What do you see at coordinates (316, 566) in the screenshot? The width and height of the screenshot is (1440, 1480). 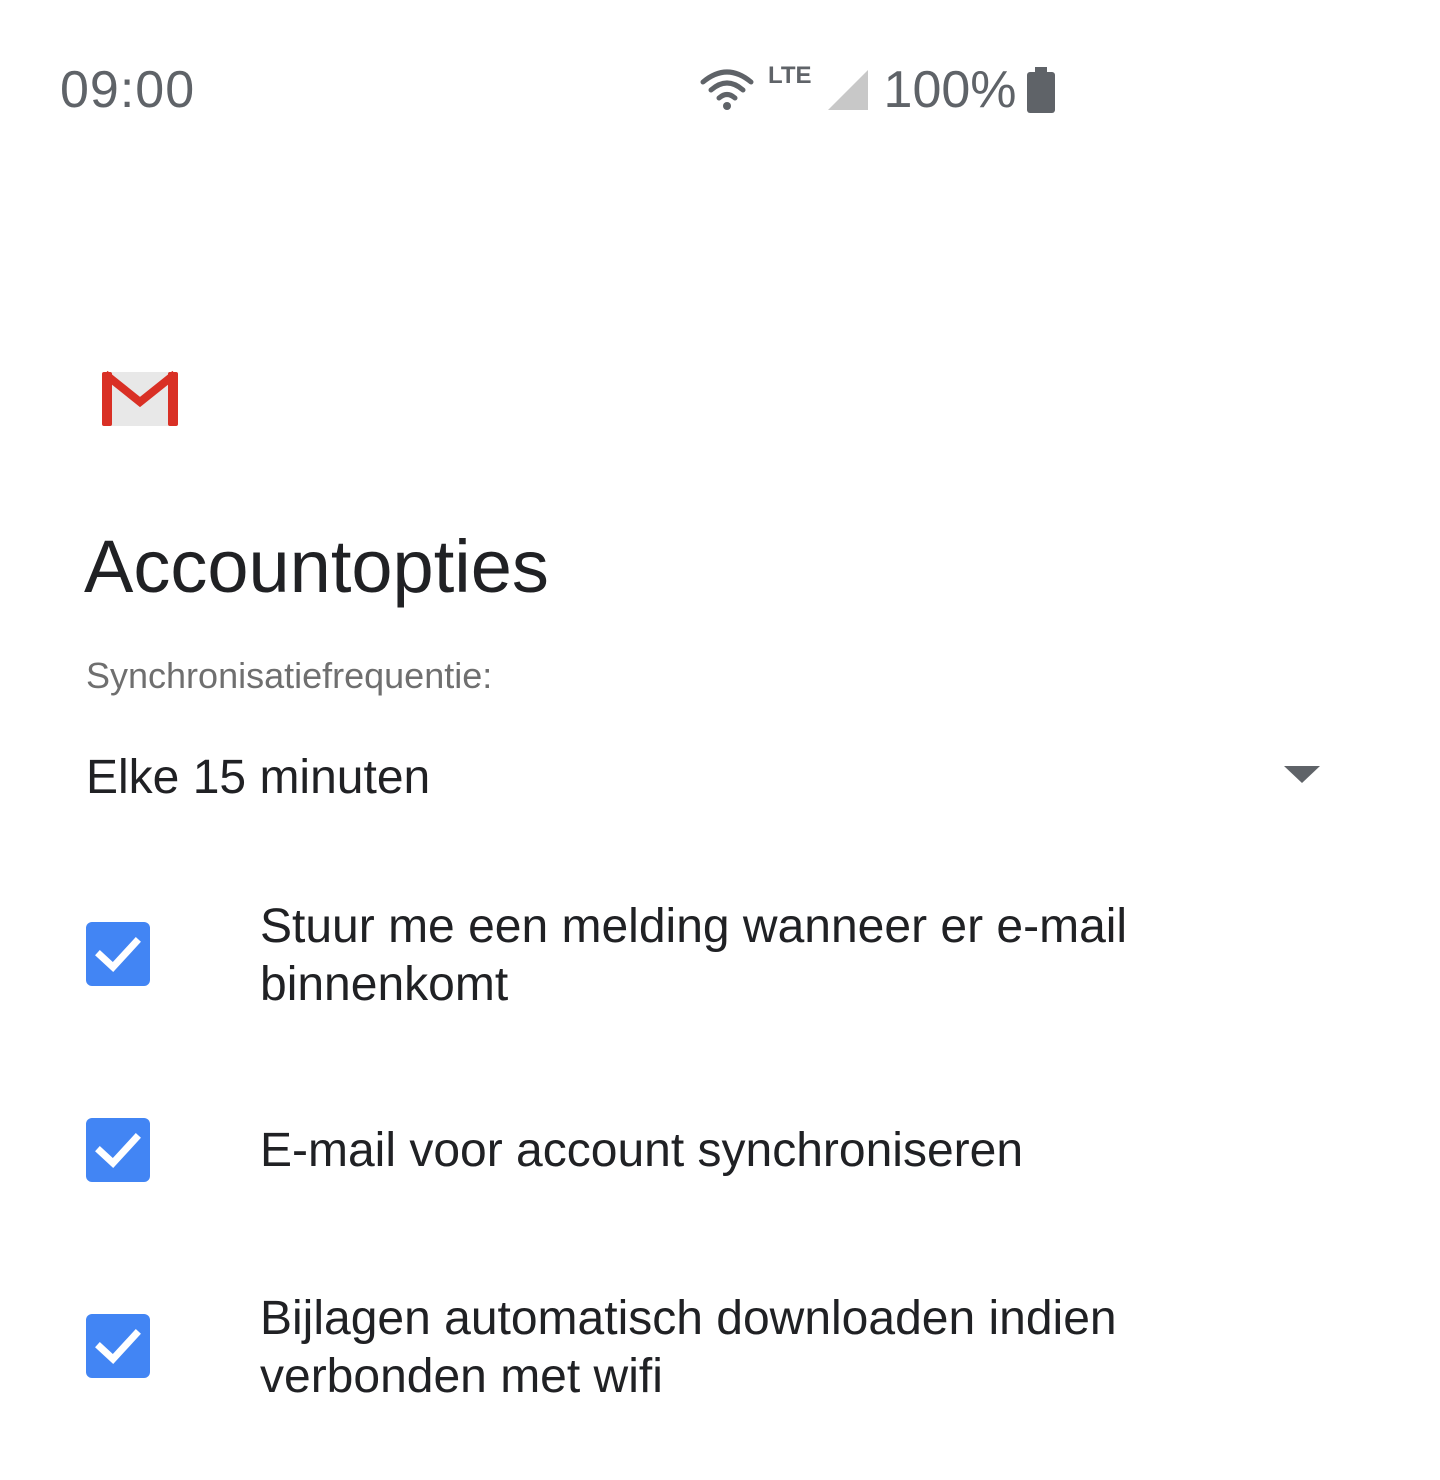 I see `page-title: Accountopties` at bounding box center [316, 566].